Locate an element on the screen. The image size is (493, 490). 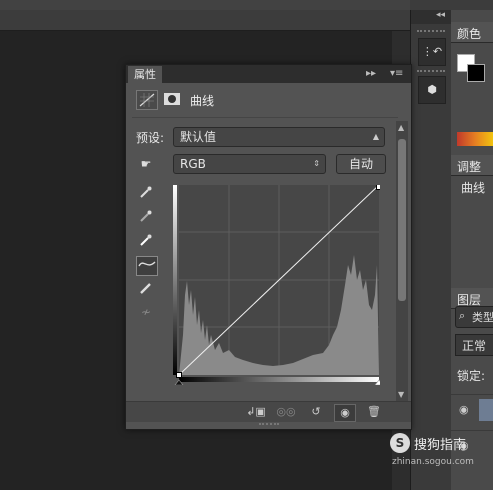
eyedropper-gray-icon is located at coordinates (146, 218).